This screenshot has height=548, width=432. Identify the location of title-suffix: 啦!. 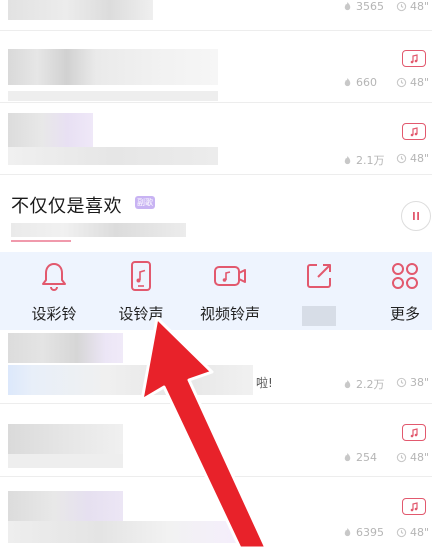
(264, 383).